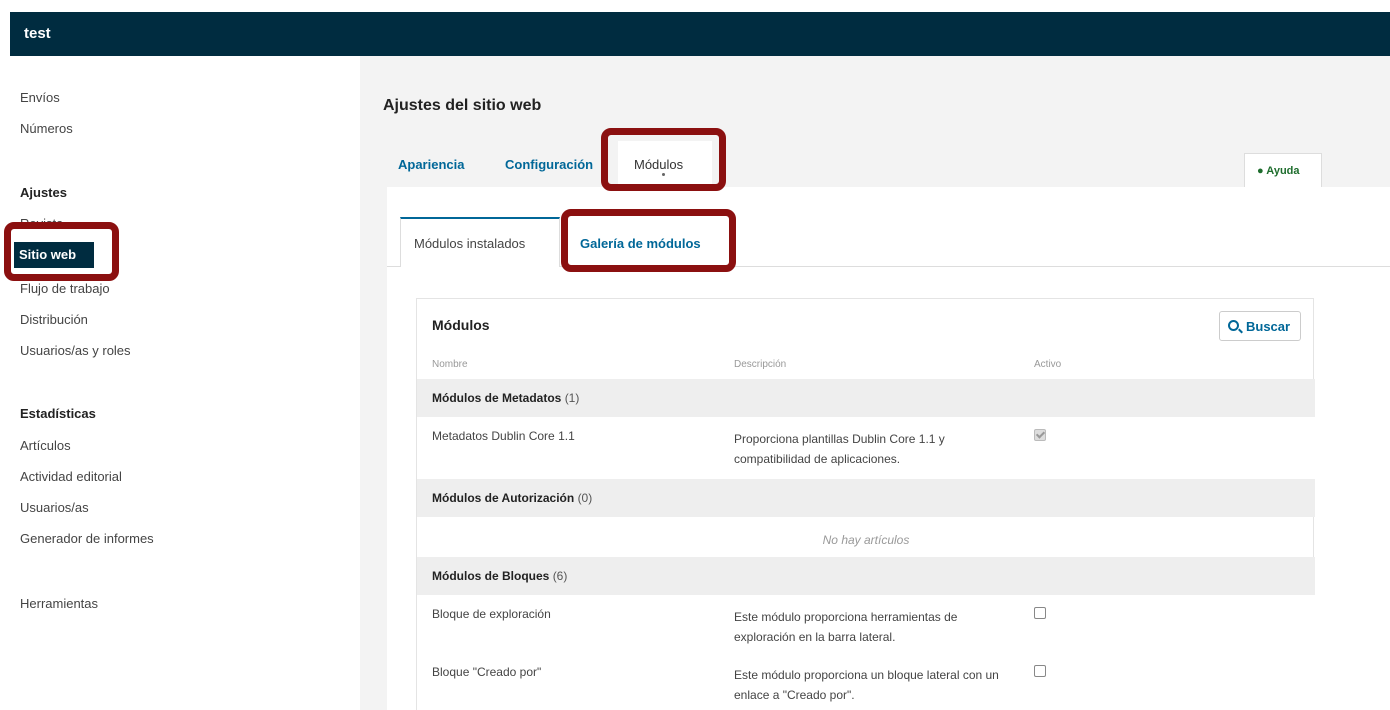 This screenshot has width=1390, height=710. Describe the element at coordinates (700, 34) in the screenshot. I see `top-bar: test` at that location.